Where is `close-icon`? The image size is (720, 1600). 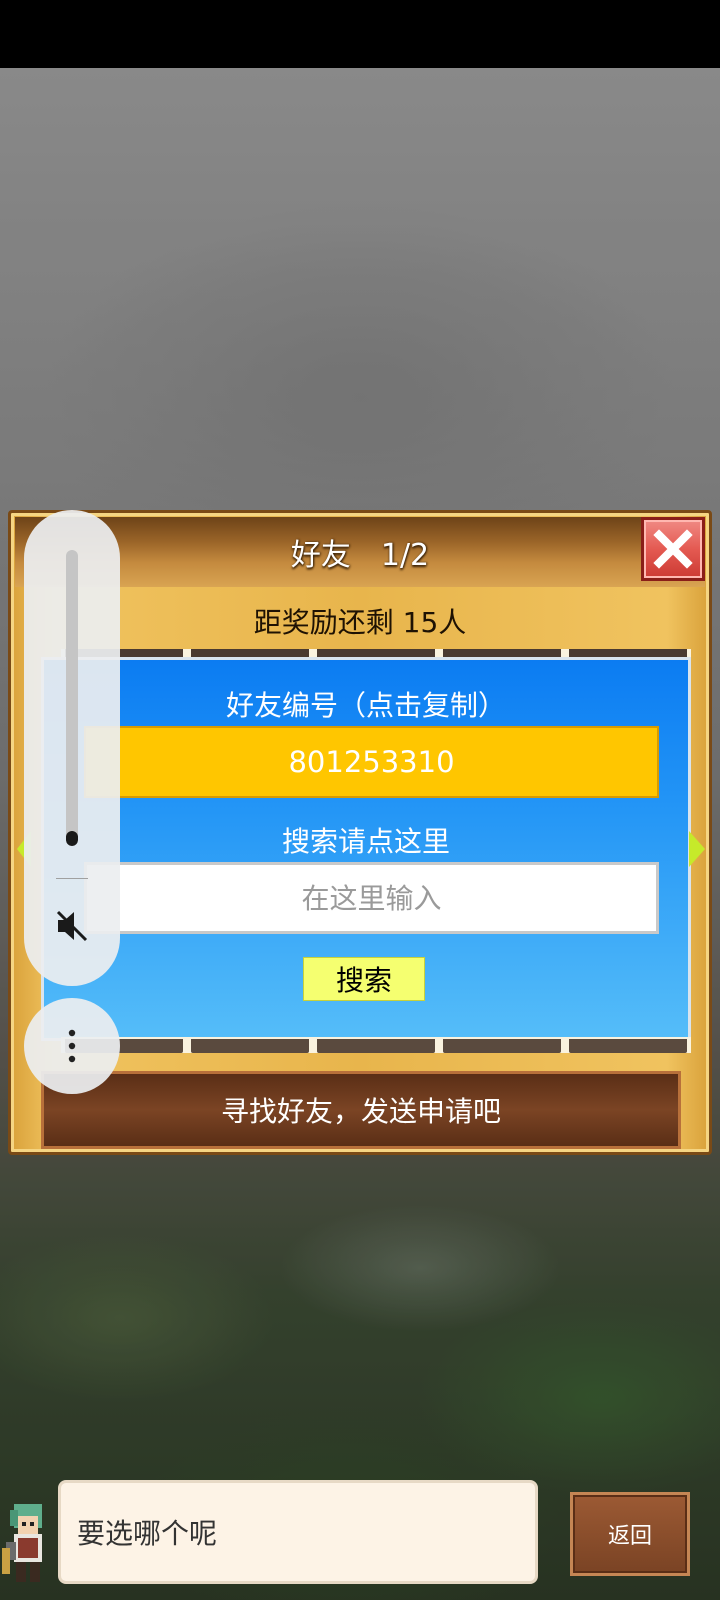
close-icon is located at coordinates (673, 549).